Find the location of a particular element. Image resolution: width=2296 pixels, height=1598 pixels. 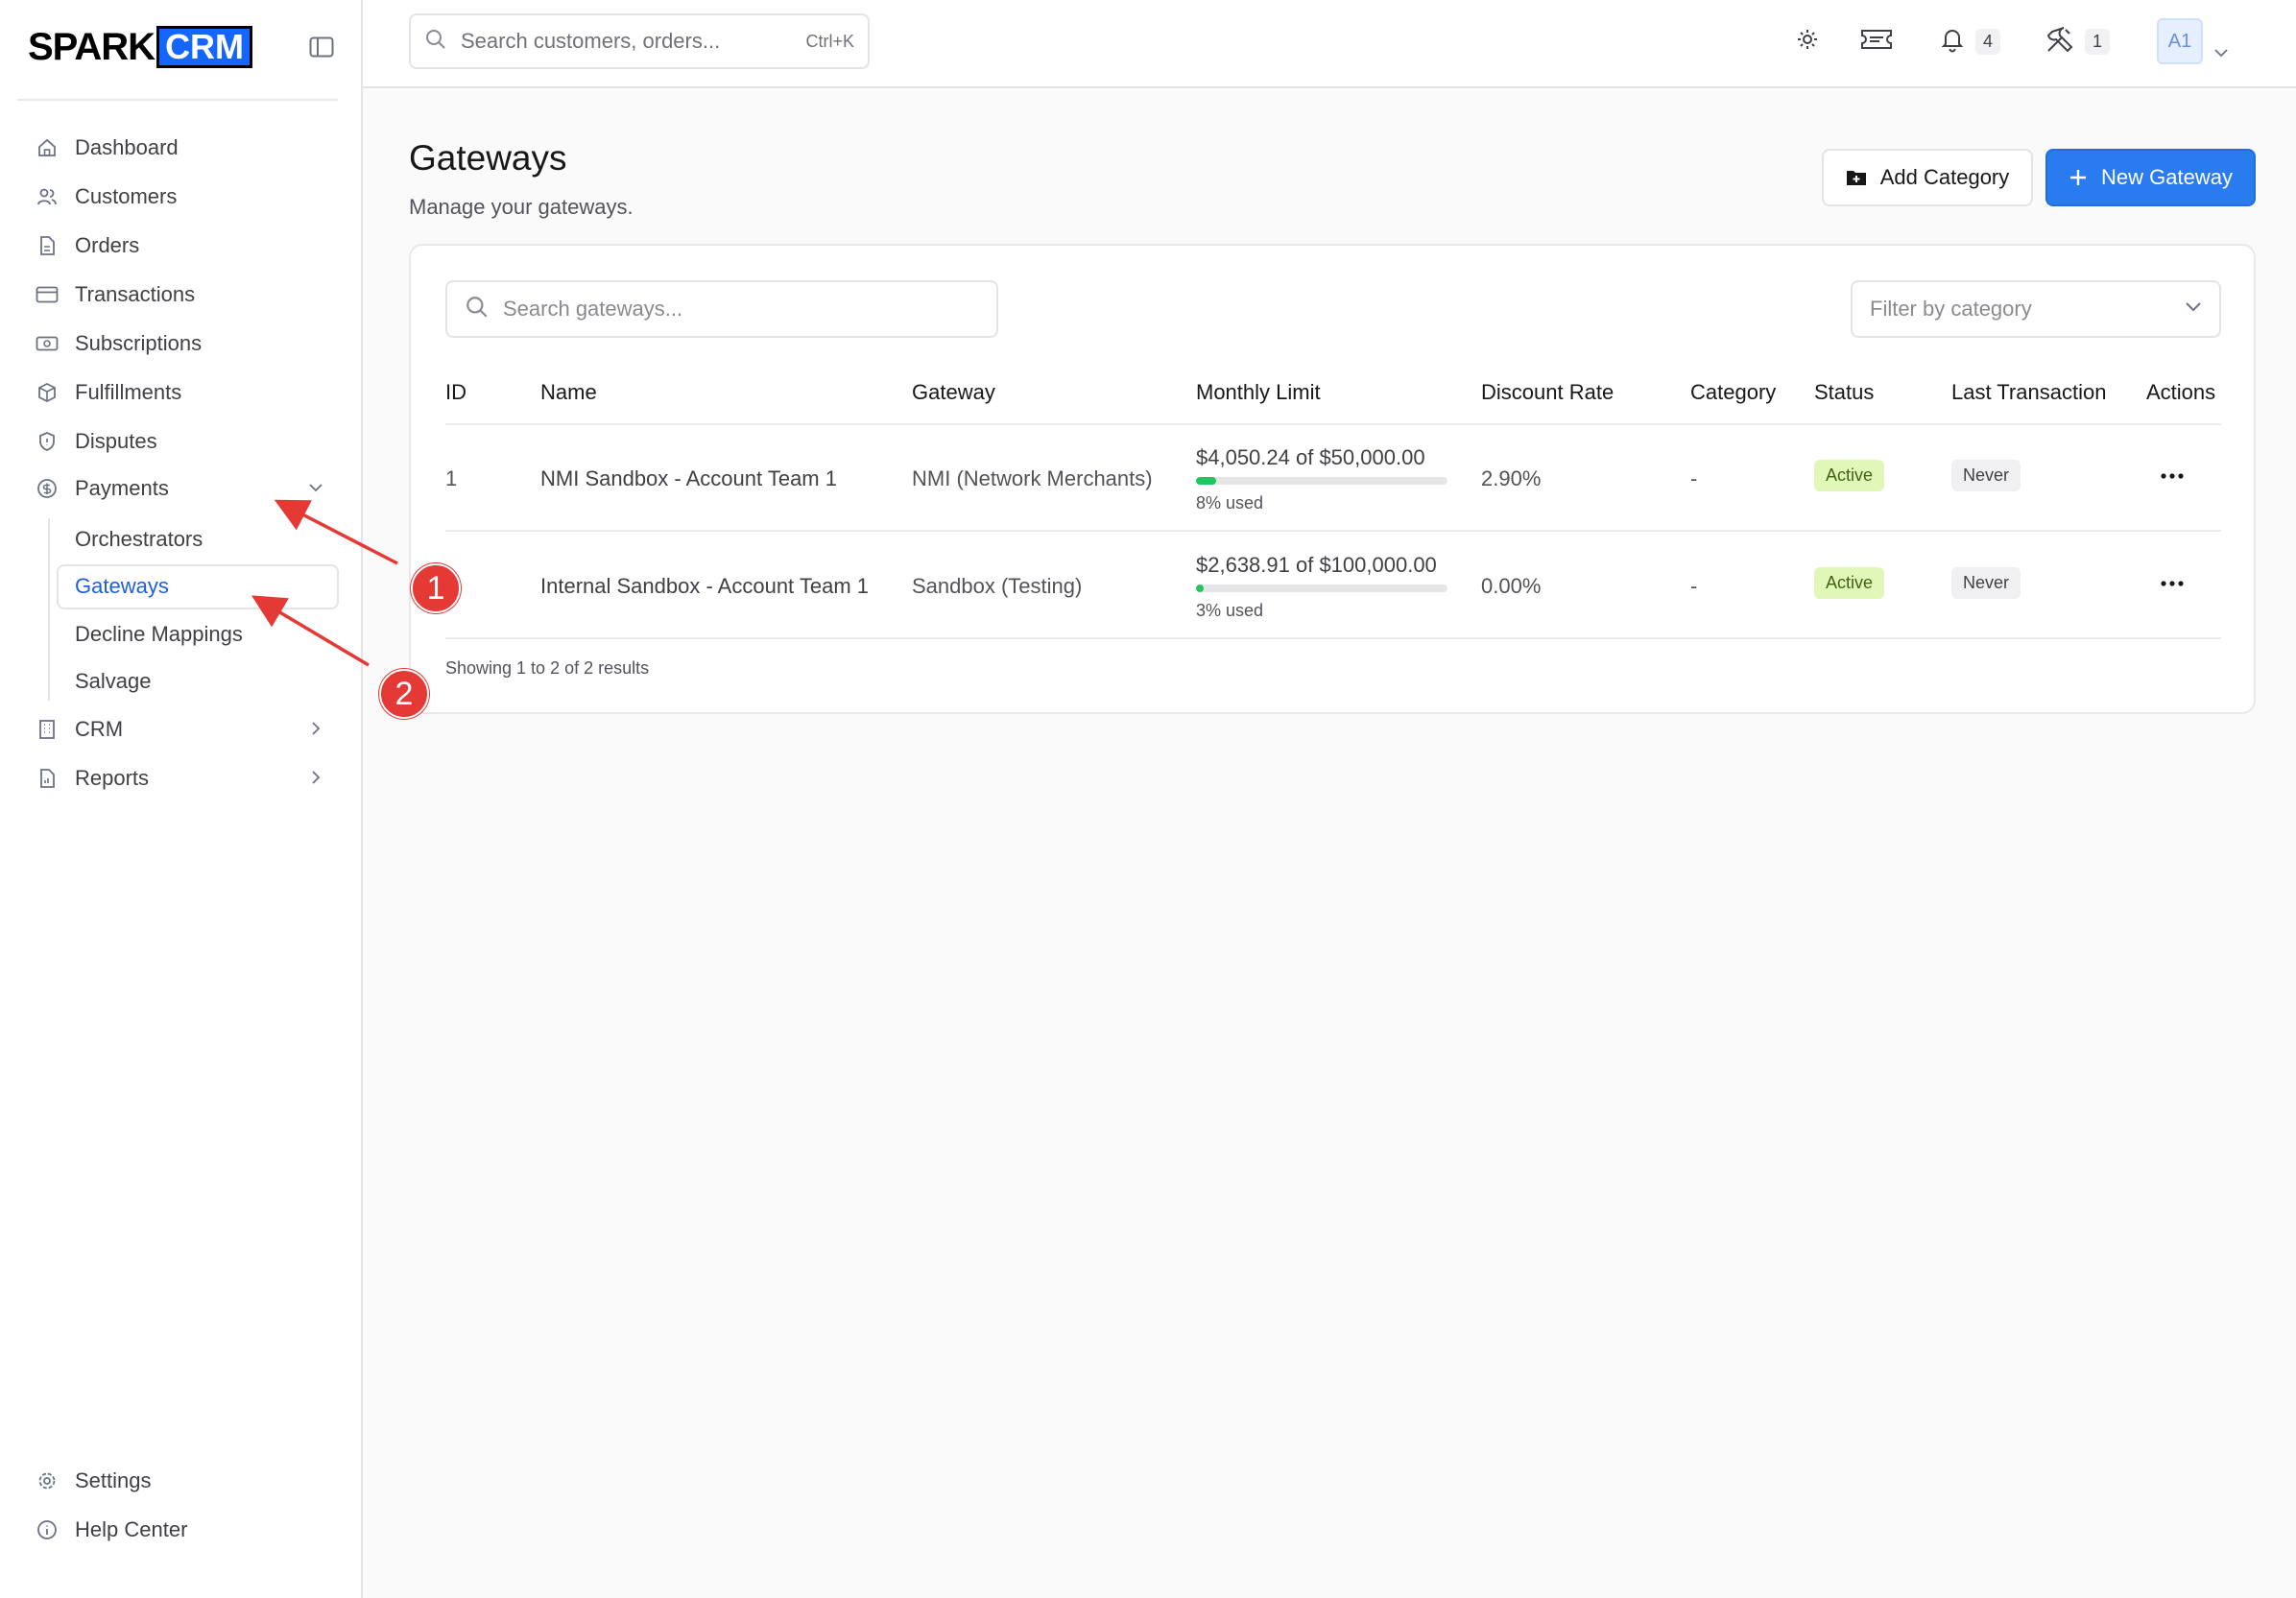

row-1-gateway: NMI (Network Merchants) is located at coordinates (1032, 478).